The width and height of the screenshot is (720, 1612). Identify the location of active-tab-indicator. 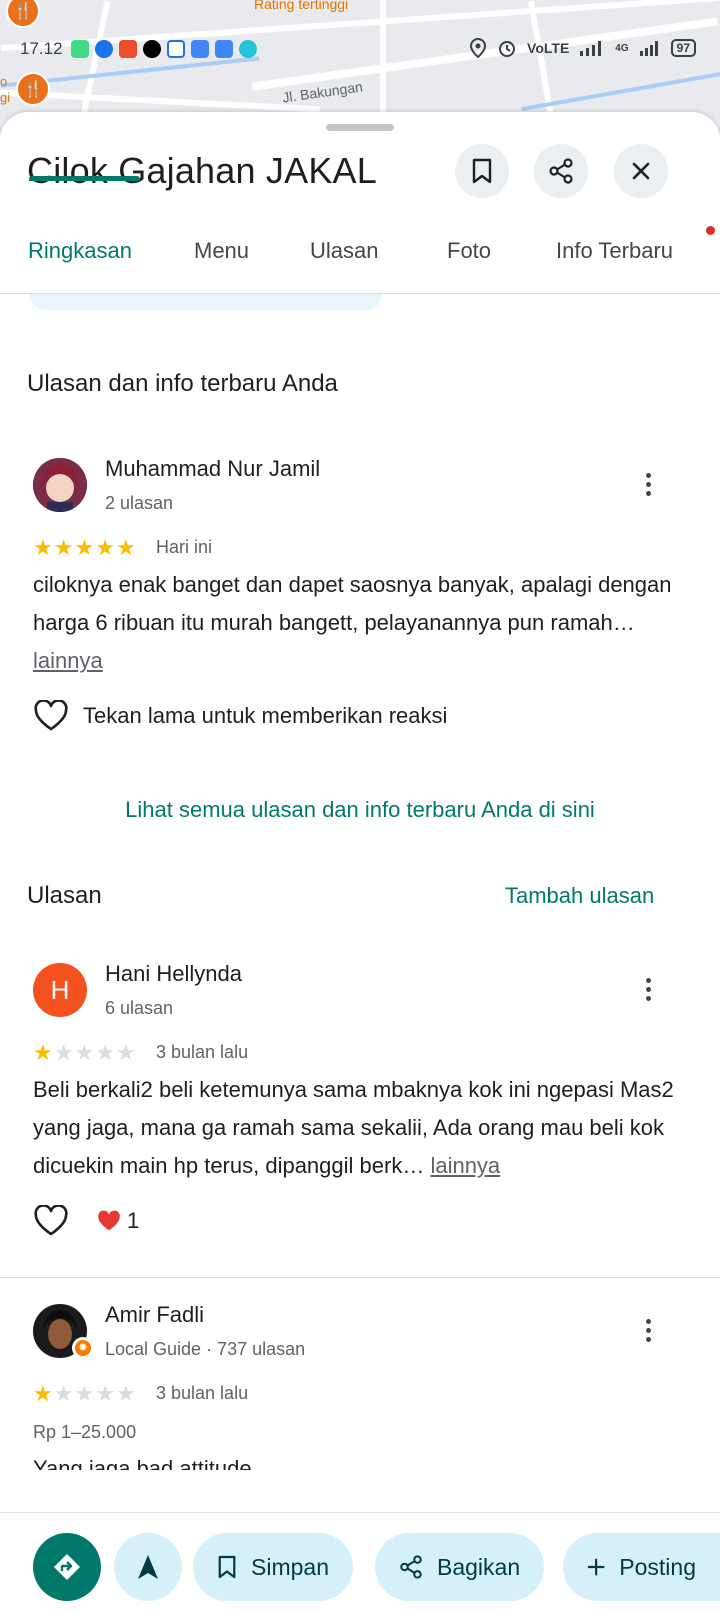
(84, 178).